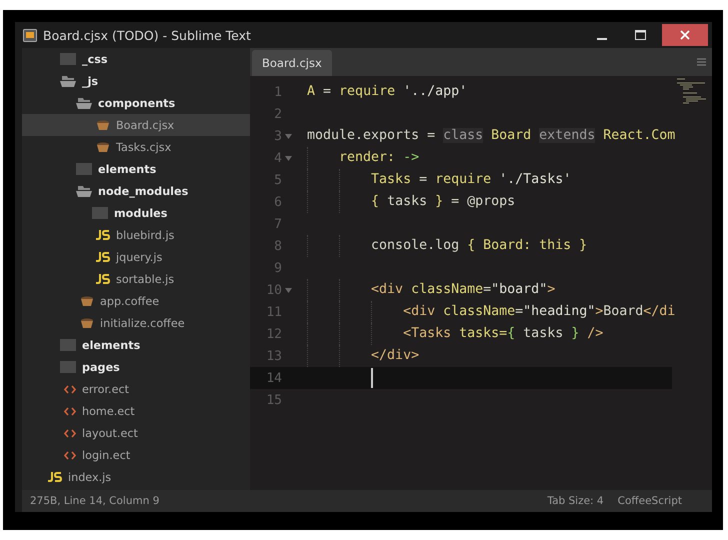 This screenshot has width=728, height=540. I want to click on line-number: 11, so click(273, 312).